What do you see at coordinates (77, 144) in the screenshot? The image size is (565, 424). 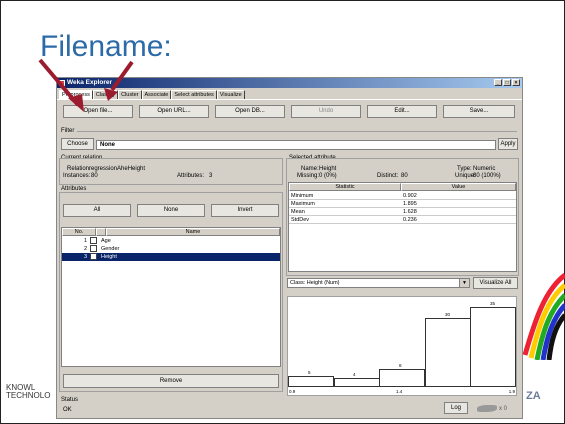 I see `choose-filter-button: Choose` at bounding box center [77, 144].